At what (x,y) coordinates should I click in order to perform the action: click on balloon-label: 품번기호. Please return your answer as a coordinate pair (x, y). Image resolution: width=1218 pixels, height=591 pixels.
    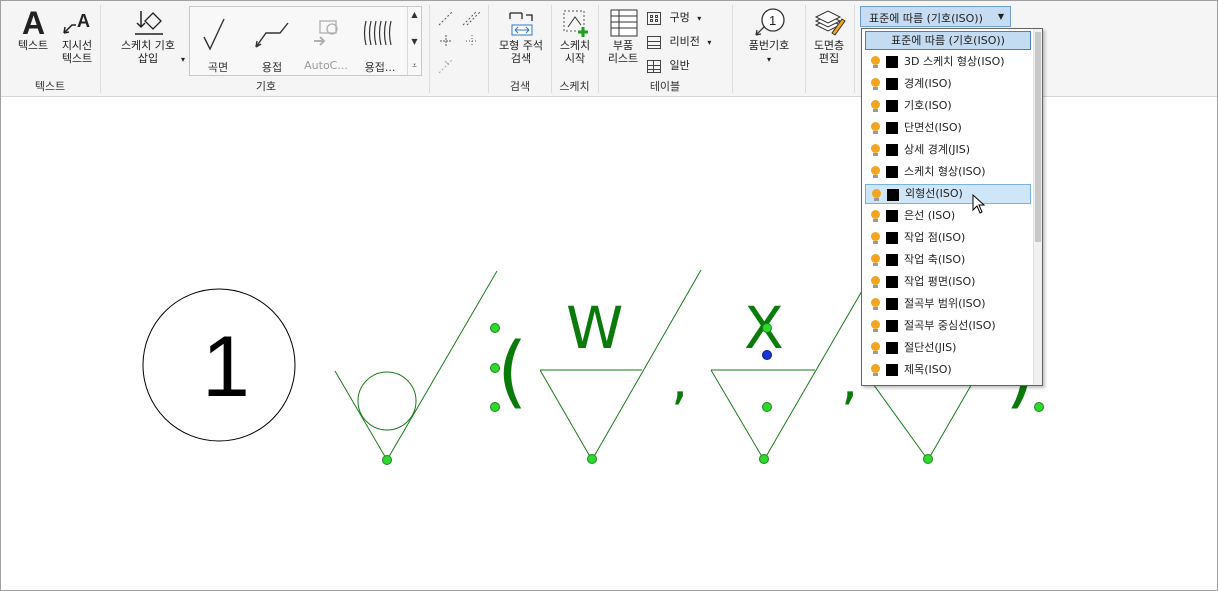
    Looking at the image, I should click on (769, 45).